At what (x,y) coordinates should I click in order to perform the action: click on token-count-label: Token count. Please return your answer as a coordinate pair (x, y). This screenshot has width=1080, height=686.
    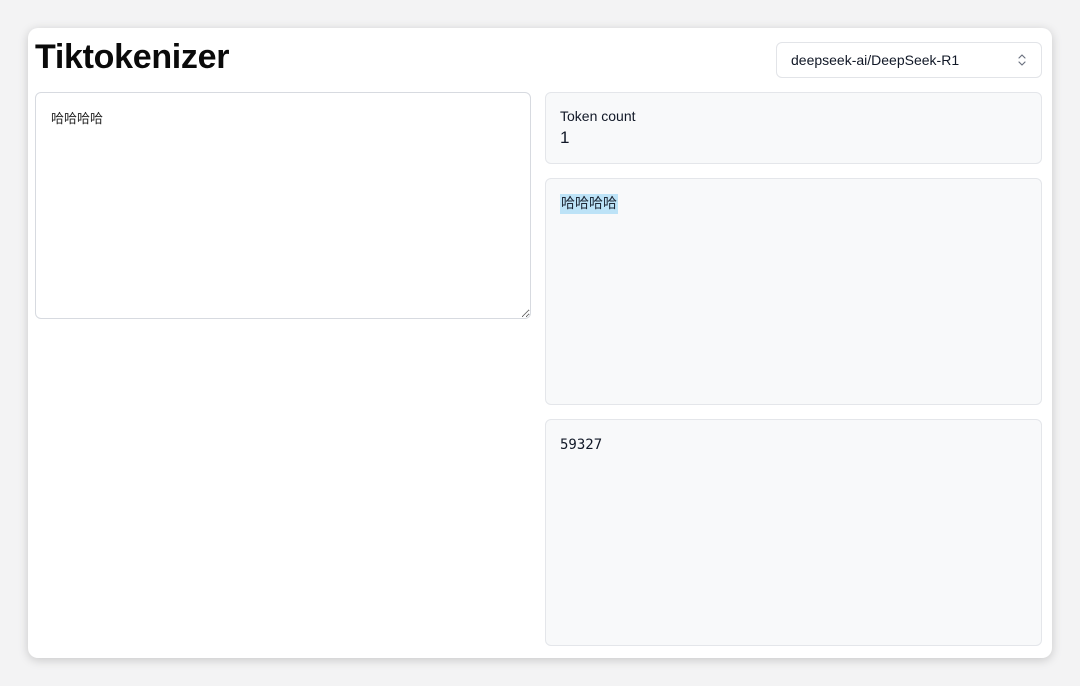
    Looking at the image, I should click on (598, 116).